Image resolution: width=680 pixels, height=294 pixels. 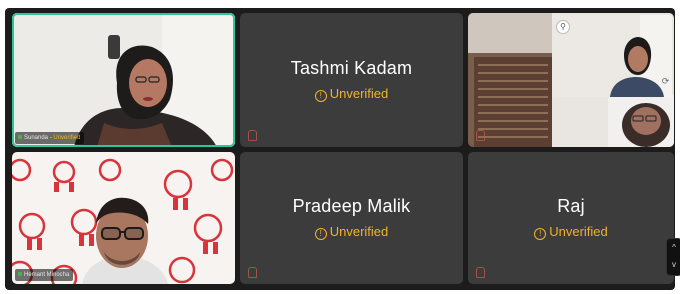 What do you see at coordinates (571, 206) in the screenshot?
I see `participant-name: Raj` at bounding box center [571, 206].